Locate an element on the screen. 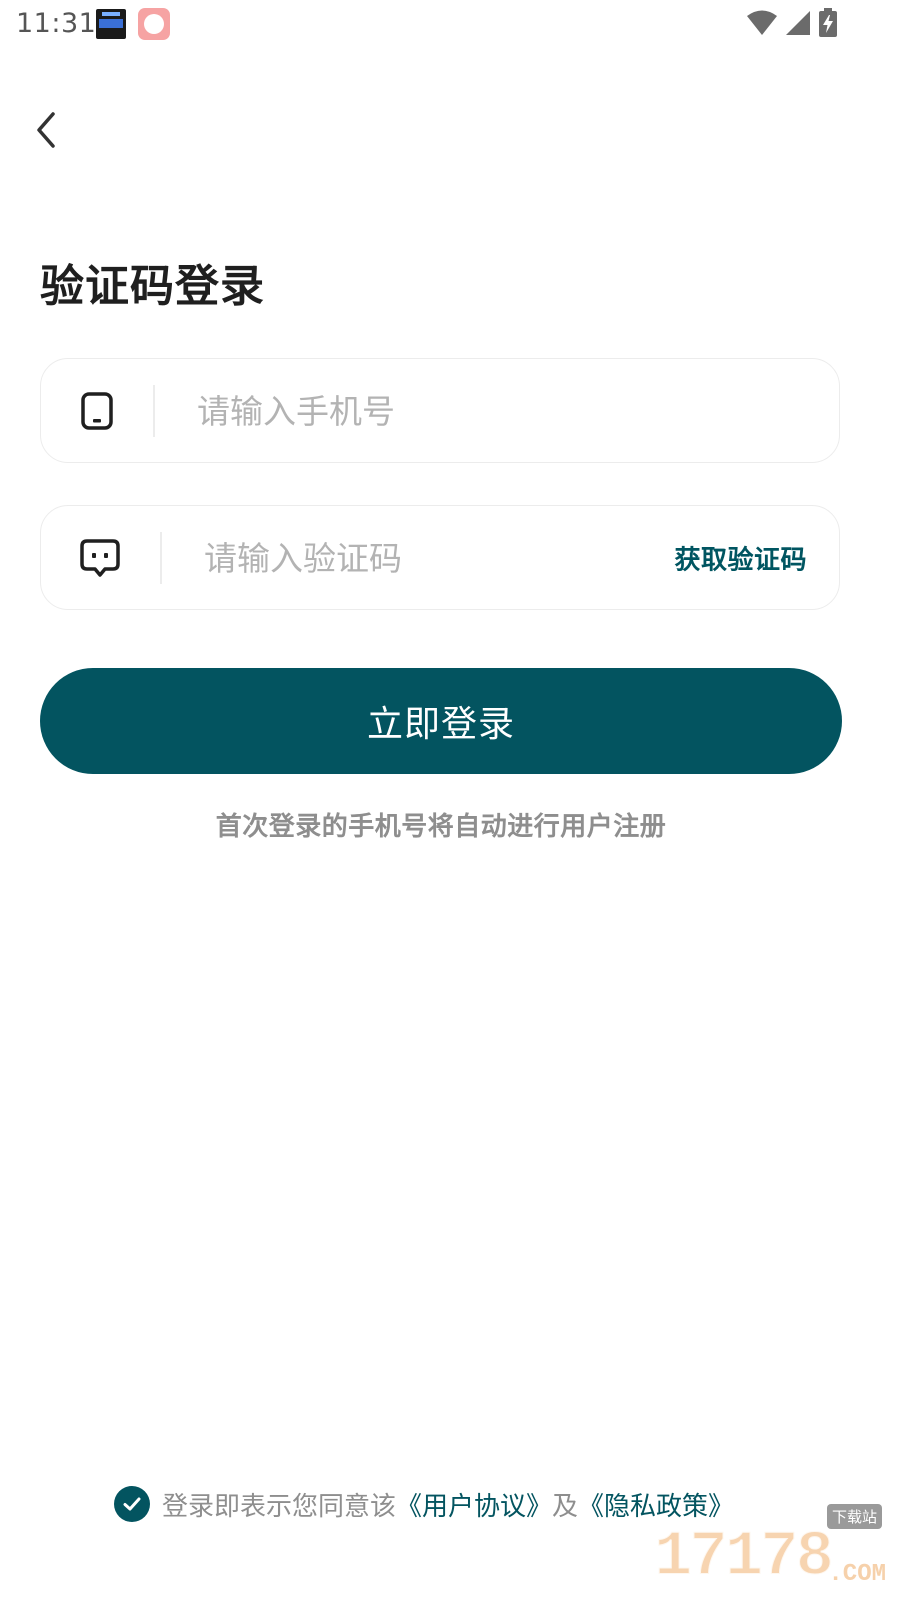 The height and width of the screenshot is (1600, 900). signal-icon is located at coordinates (798, 23).